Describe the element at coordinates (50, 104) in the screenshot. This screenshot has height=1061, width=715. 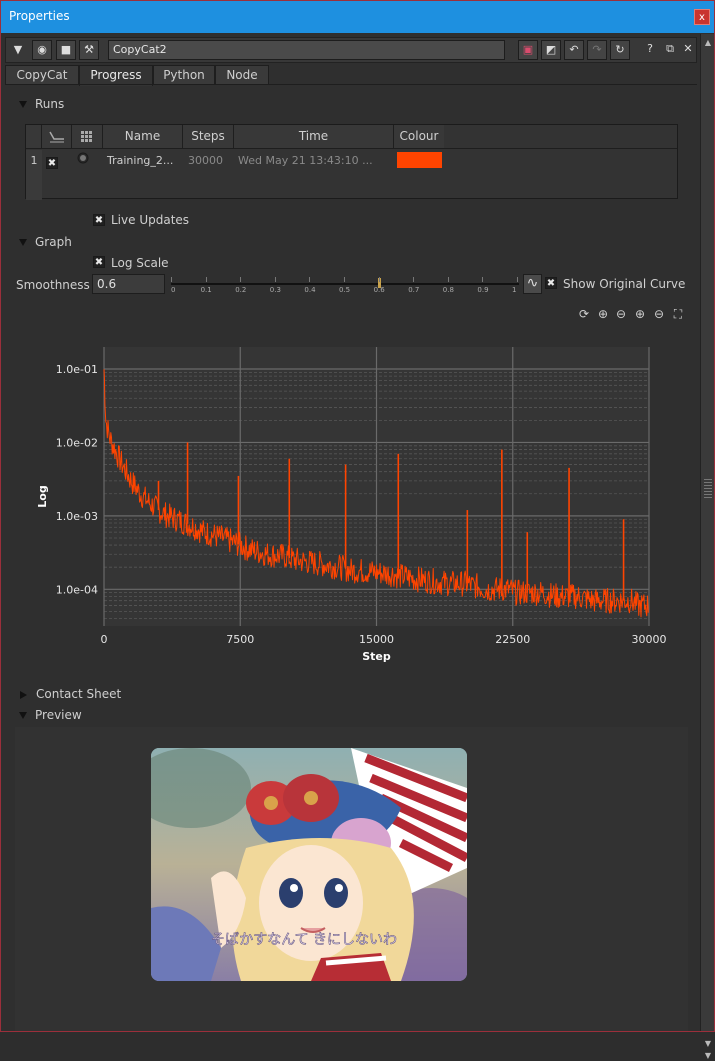
I see `runs-label: Runs` at that location.